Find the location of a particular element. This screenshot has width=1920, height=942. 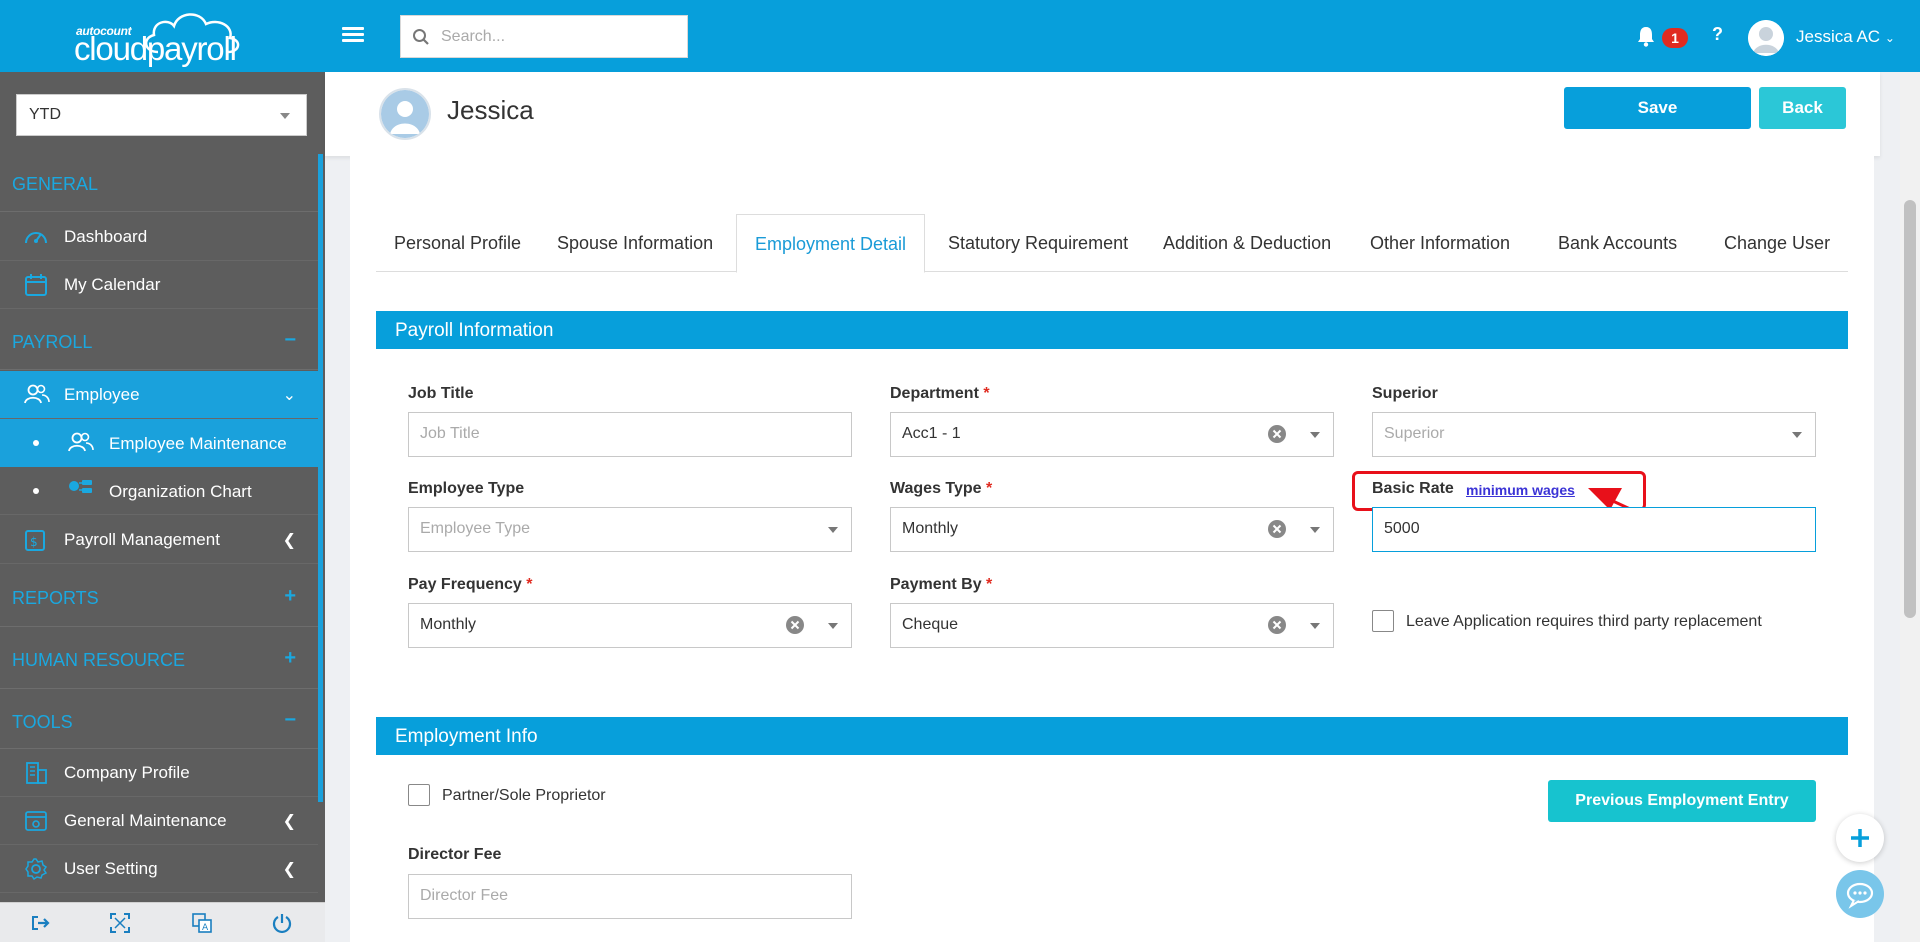

pay-frequency-label: Pay Frequency * is located at coordinates (470, 585).